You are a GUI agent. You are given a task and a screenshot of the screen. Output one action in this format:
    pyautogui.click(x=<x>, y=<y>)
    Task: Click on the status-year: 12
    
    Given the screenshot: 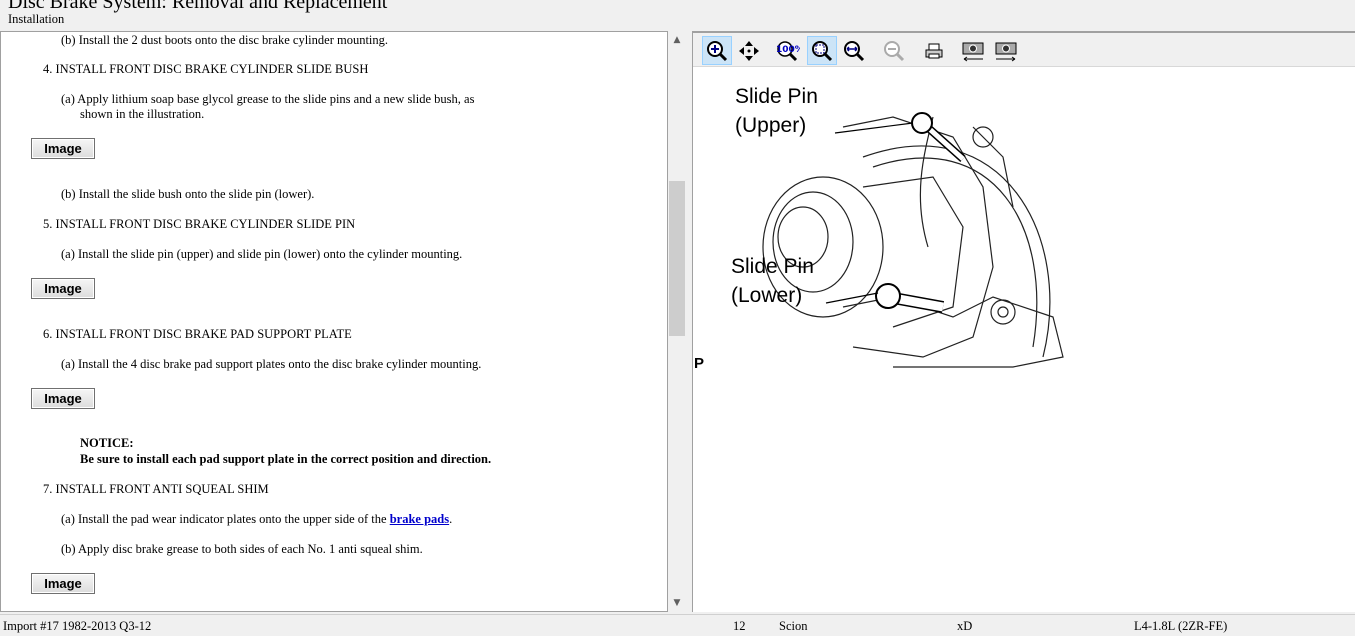 What is the action you would take?
    pyautogui.click(x=739, y=626)
    